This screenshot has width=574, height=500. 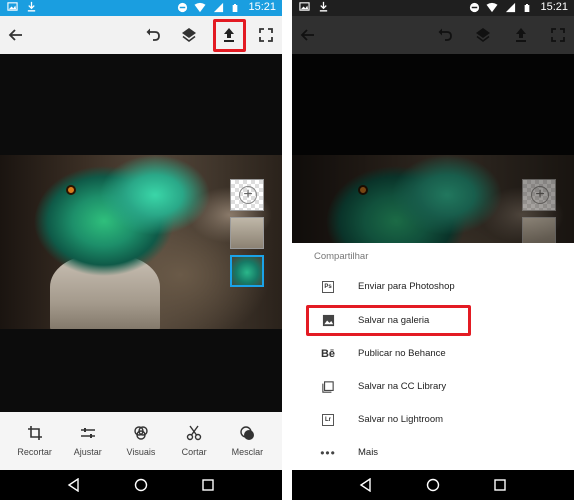 I want to click on share-item-behance: Bē Publicar no Behance, so click(x=433, y=353).